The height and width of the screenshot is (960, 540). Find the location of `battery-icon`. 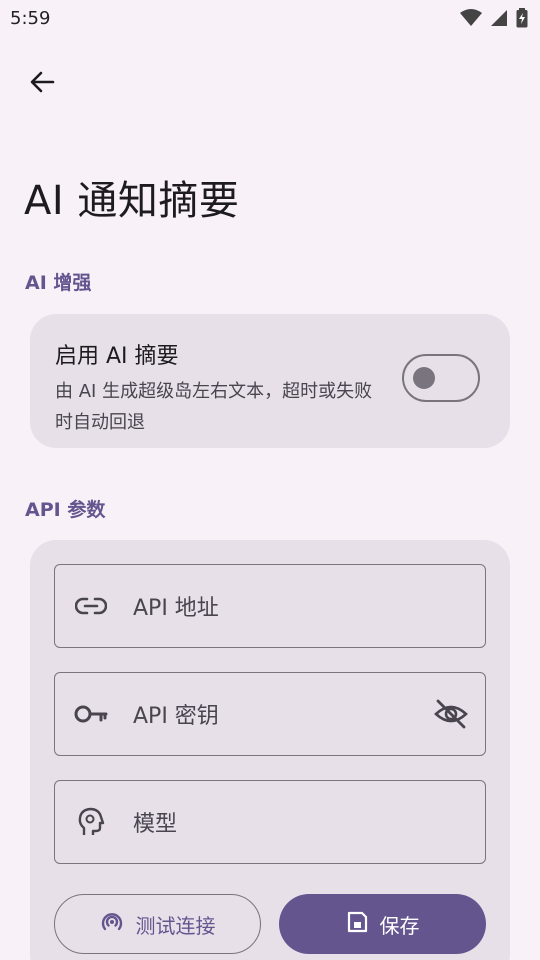

battery-icon is located at coordinates (522, 18).